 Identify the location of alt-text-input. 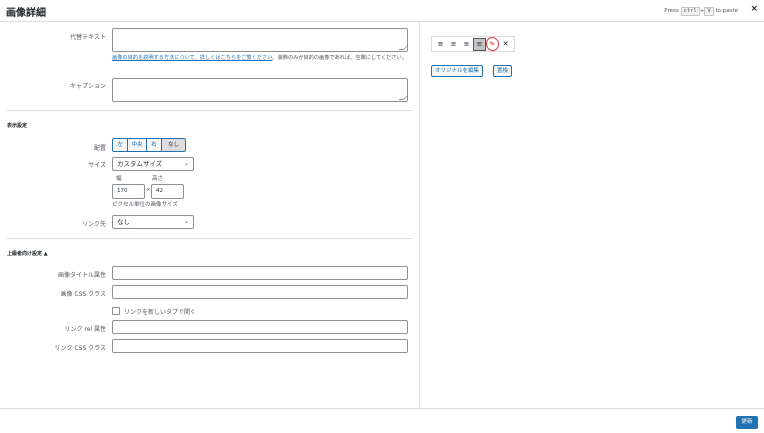
(260, 40).